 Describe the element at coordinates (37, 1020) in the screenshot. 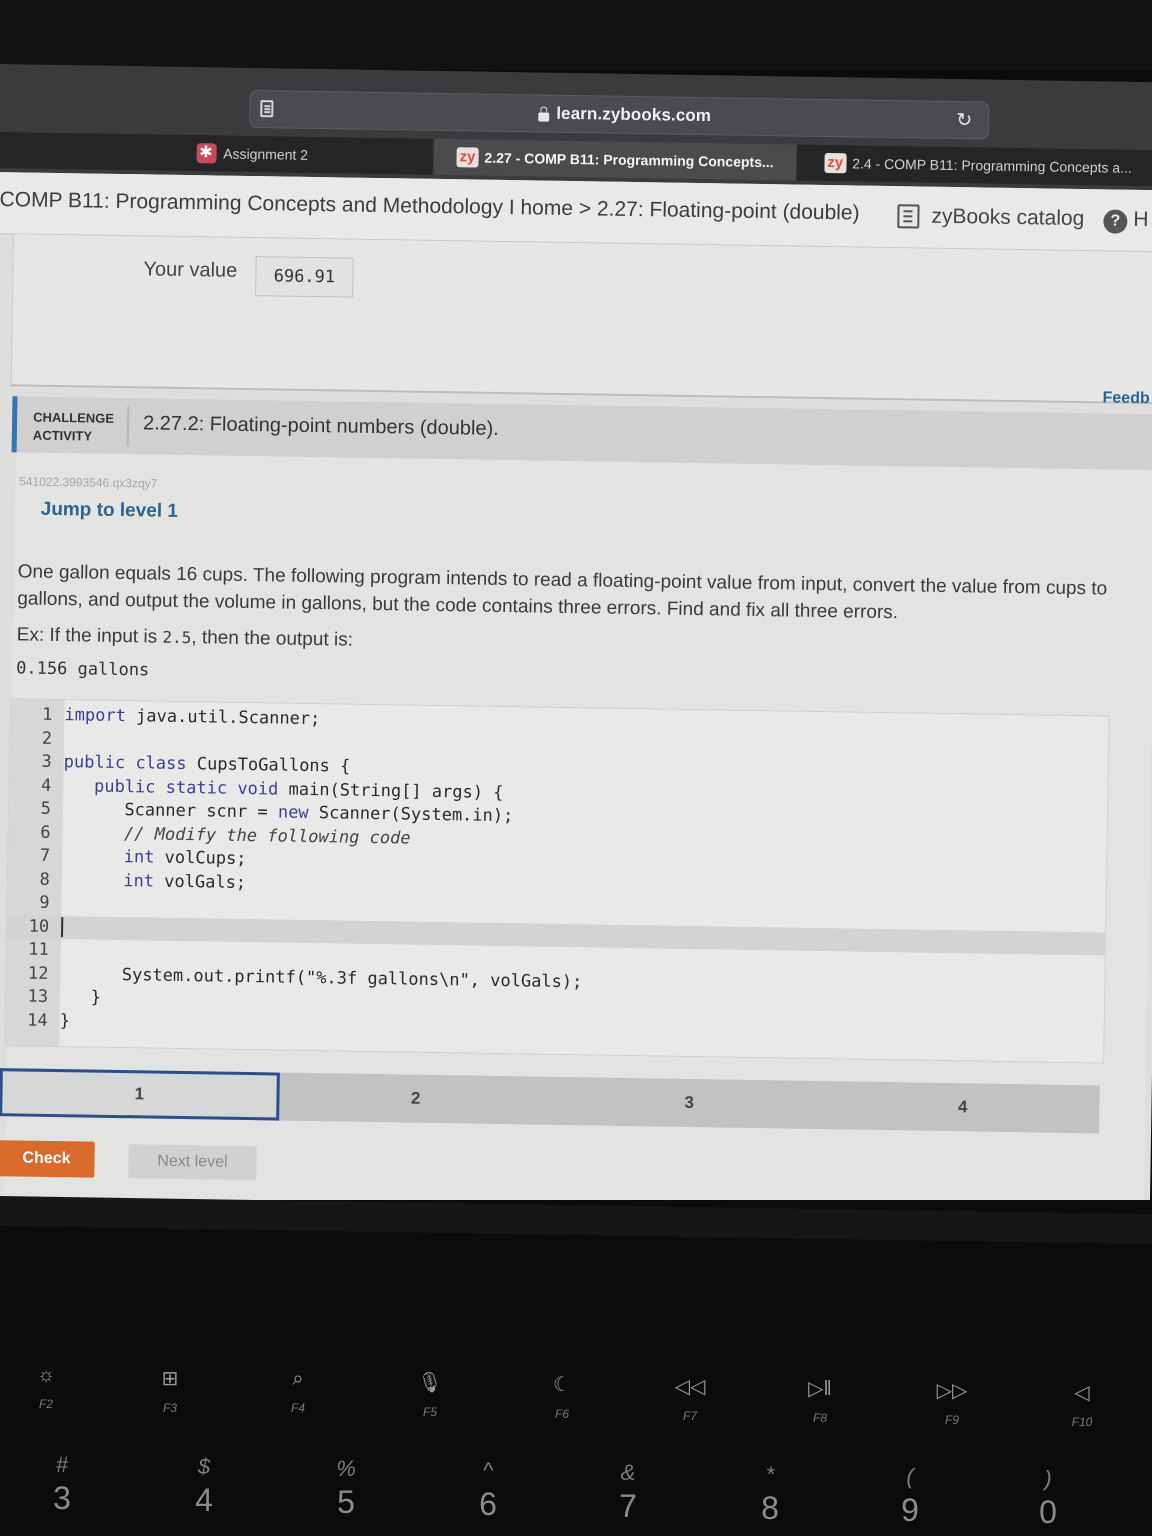

I see `line-number: 14` at that location.